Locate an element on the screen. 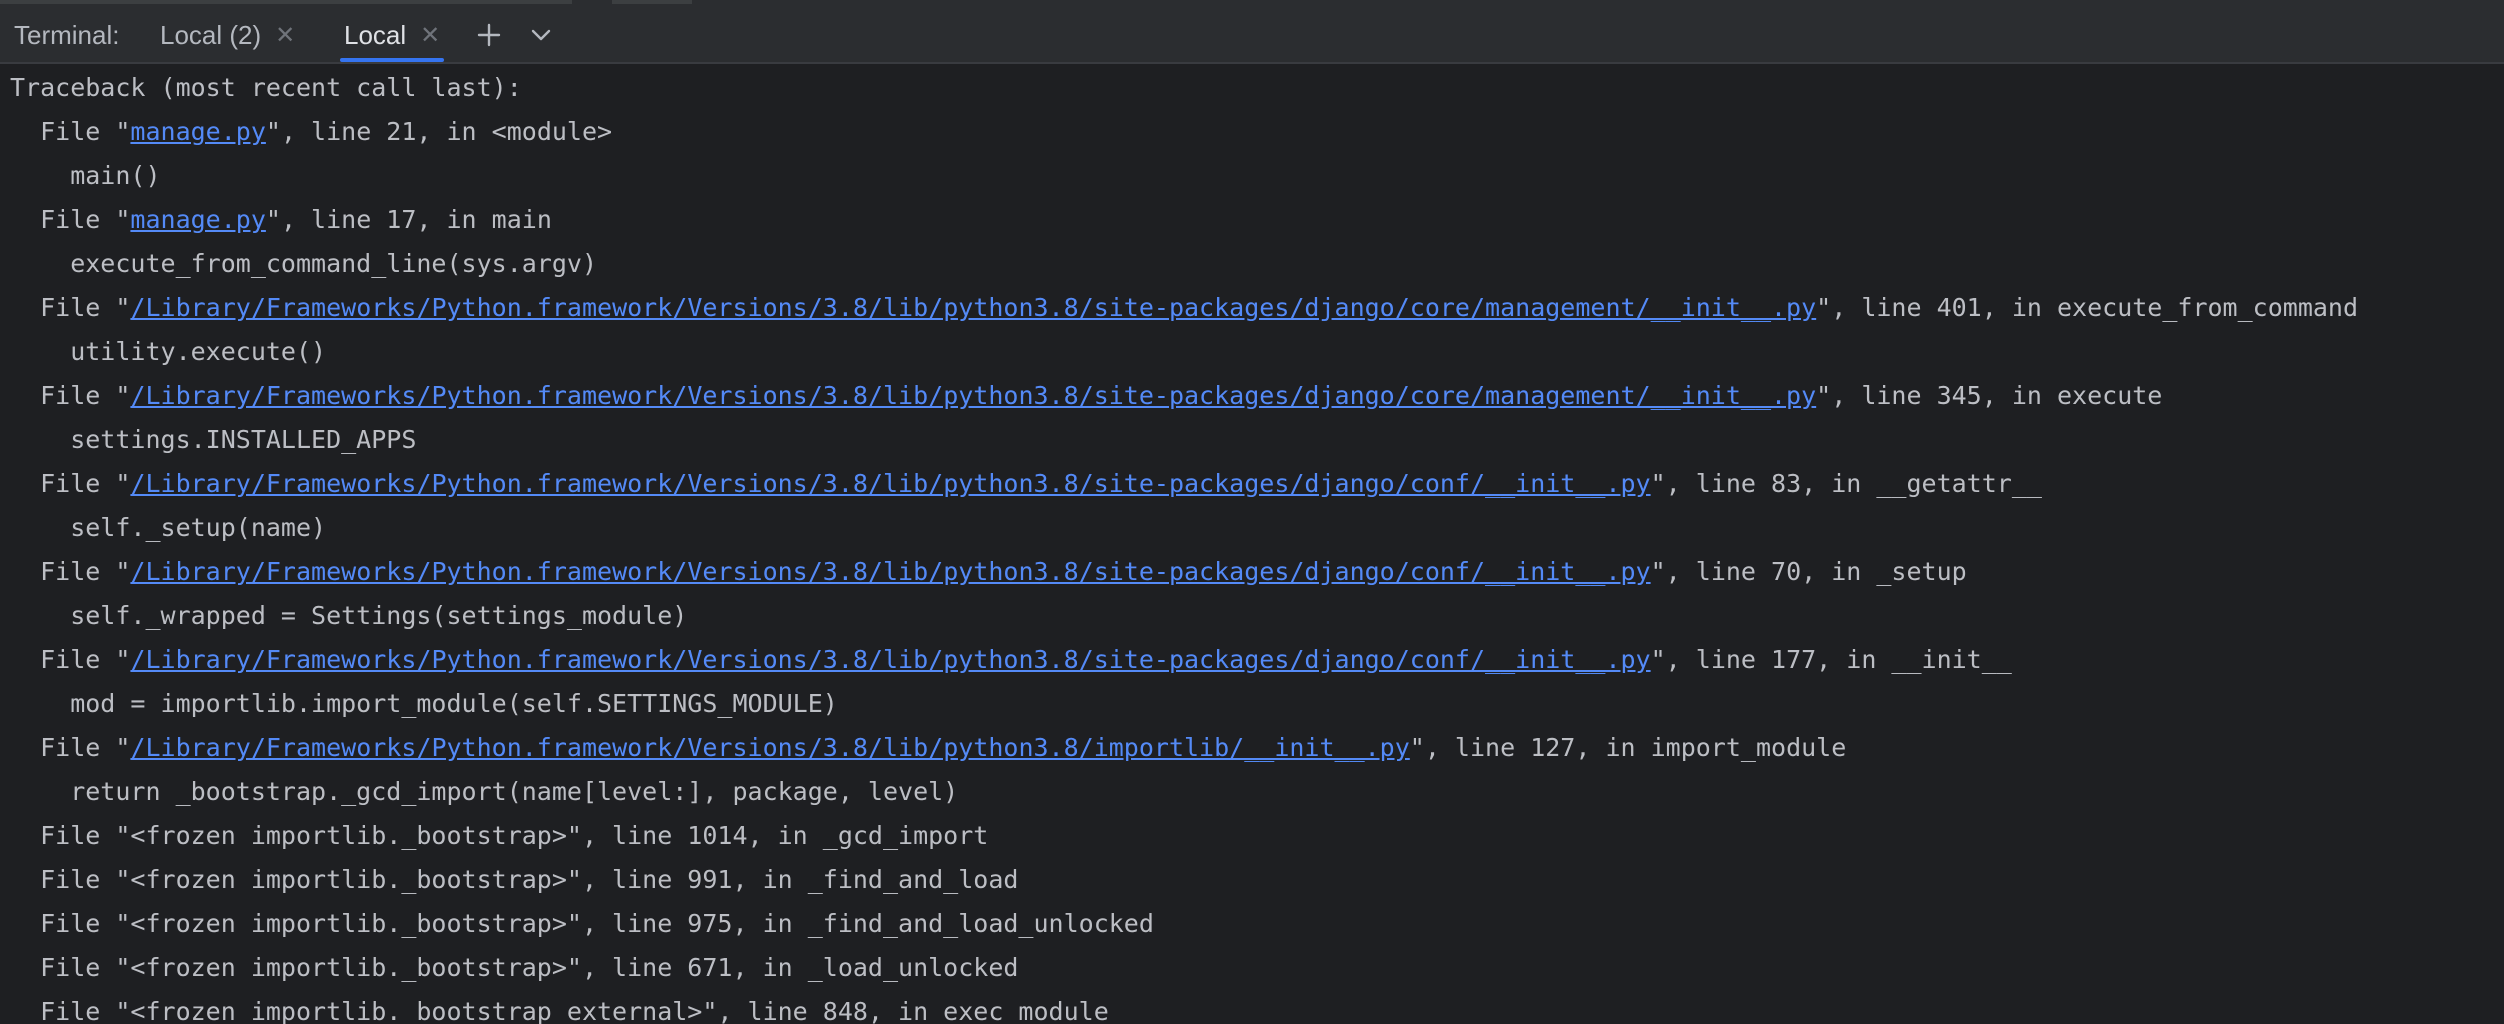  terminal-line: execute_from_command_line(sys.argv) is located at coordinates (303, 264).